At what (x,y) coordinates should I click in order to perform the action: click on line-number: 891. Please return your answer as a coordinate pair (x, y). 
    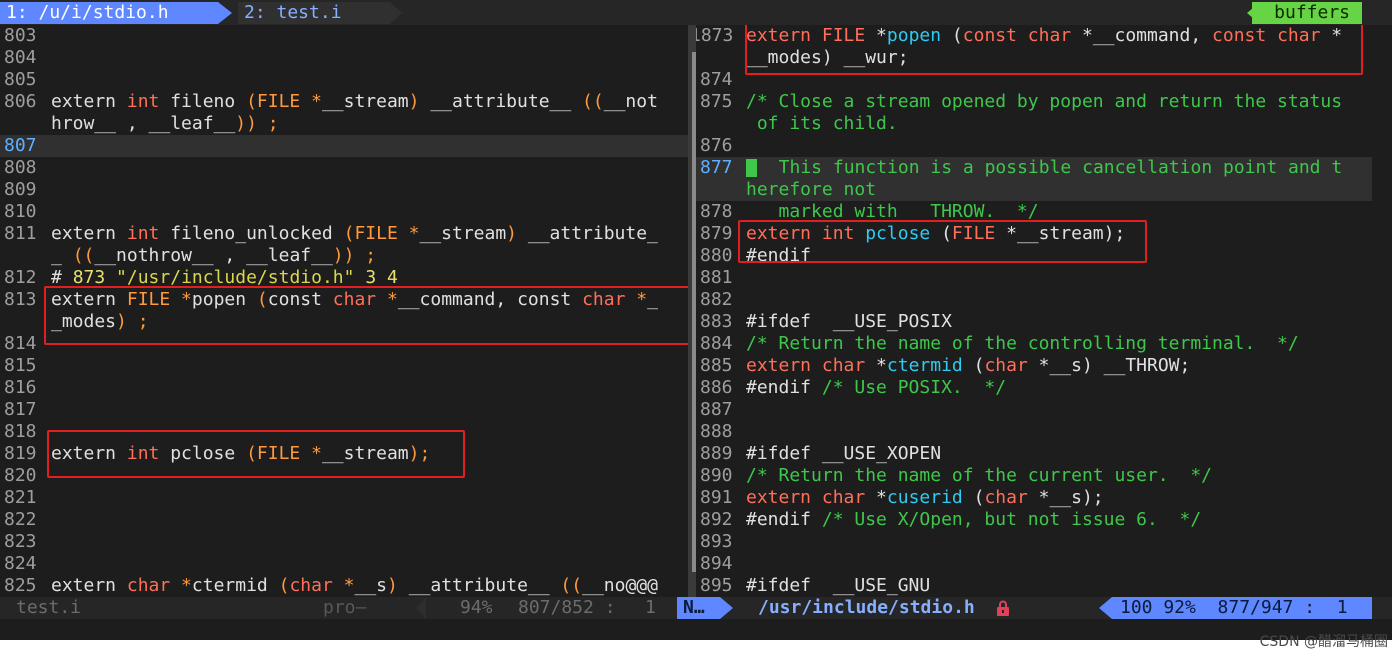
    Looking at the image, I should click on (716, 497).